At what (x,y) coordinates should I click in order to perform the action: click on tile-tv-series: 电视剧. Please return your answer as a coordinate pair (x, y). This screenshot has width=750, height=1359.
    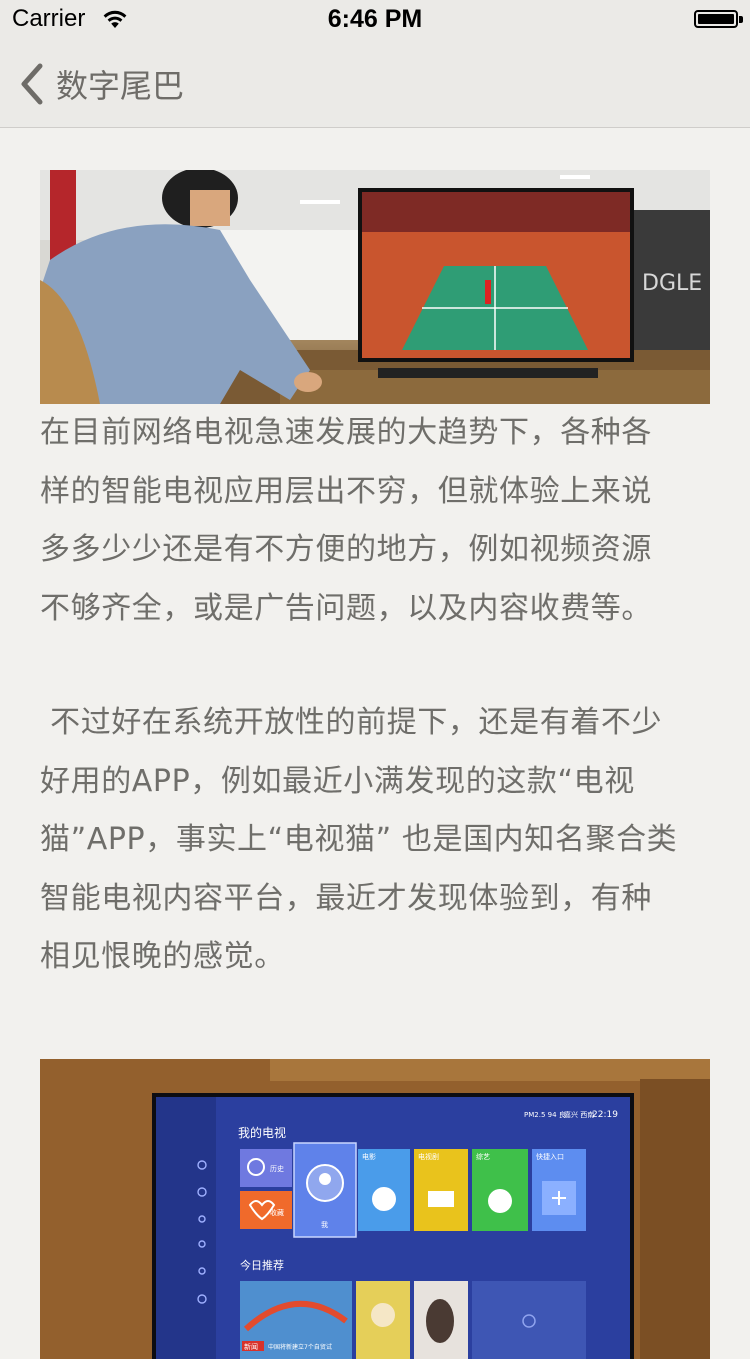
    Looking at the image, I should click on (428, 1156).